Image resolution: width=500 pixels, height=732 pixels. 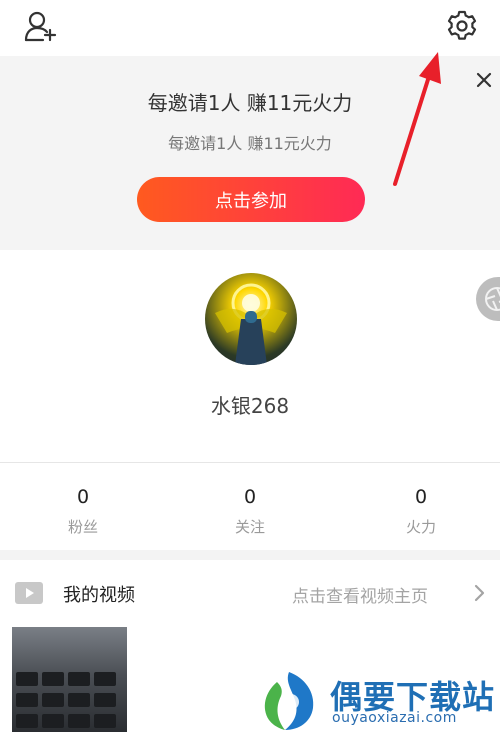 What do you see at coordinates (249, 527) in the screenshot?
I see `stat-label: 关注` at bounding box center [249, 527].